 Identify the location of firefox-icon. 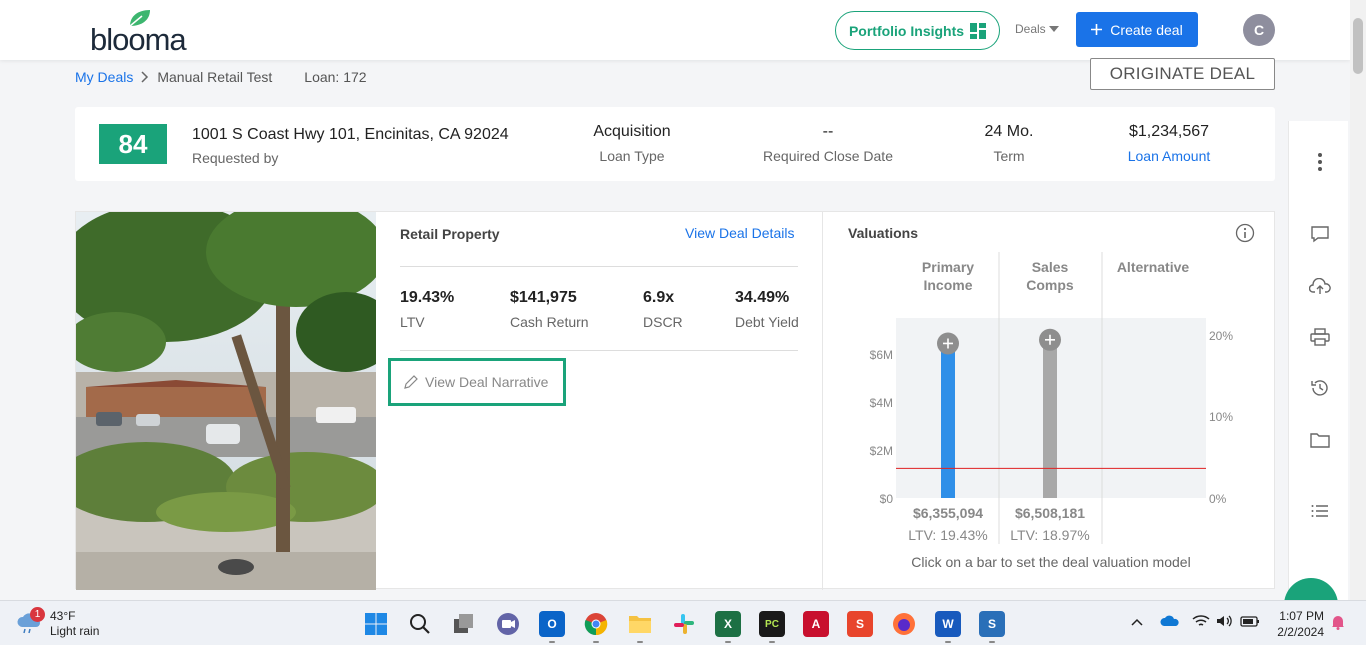
(904, 624).